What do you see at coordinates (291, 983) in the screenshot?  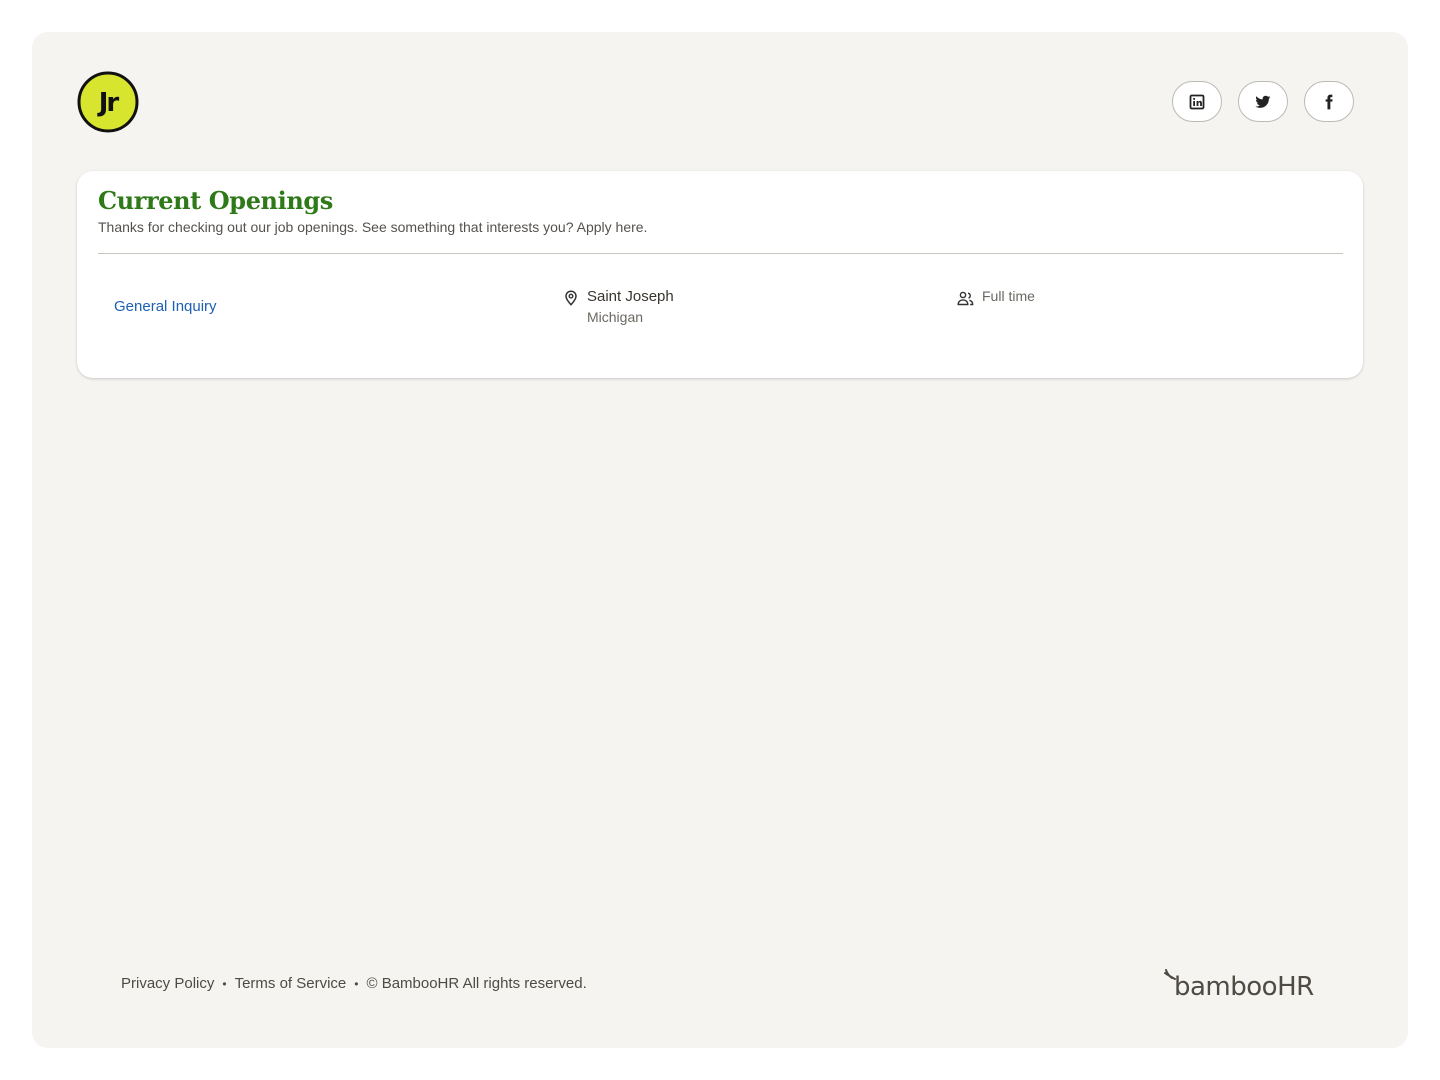 I see `terms-of-service-link: Terms of Service` at bounding box center [291, 983].